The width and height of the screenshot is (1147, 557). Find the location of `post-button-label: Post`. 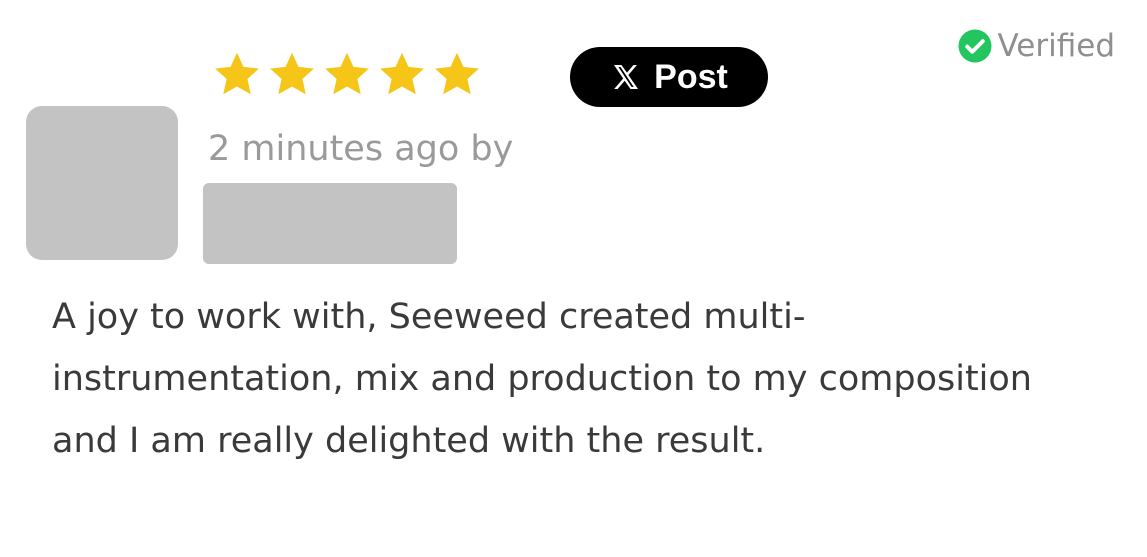

post-button-label: Post is located at coordinates (691, 77).